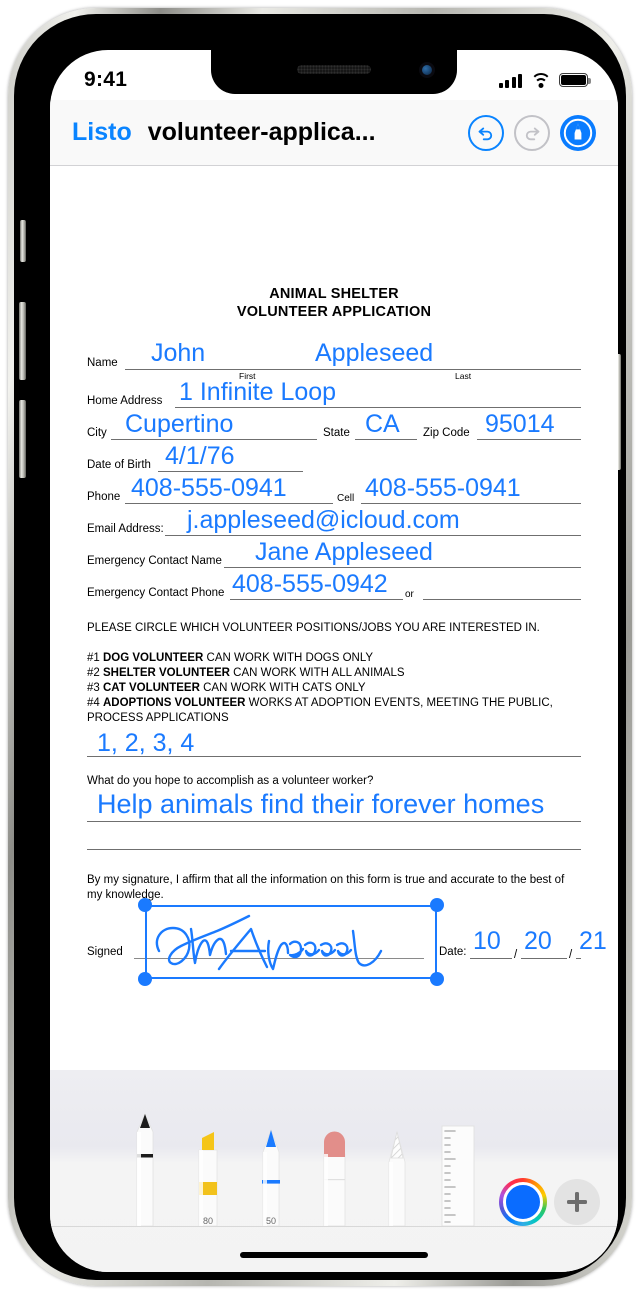 This screenshot has width=640, height=1294. I want to click on add-tool-button, so click(577, 1202).